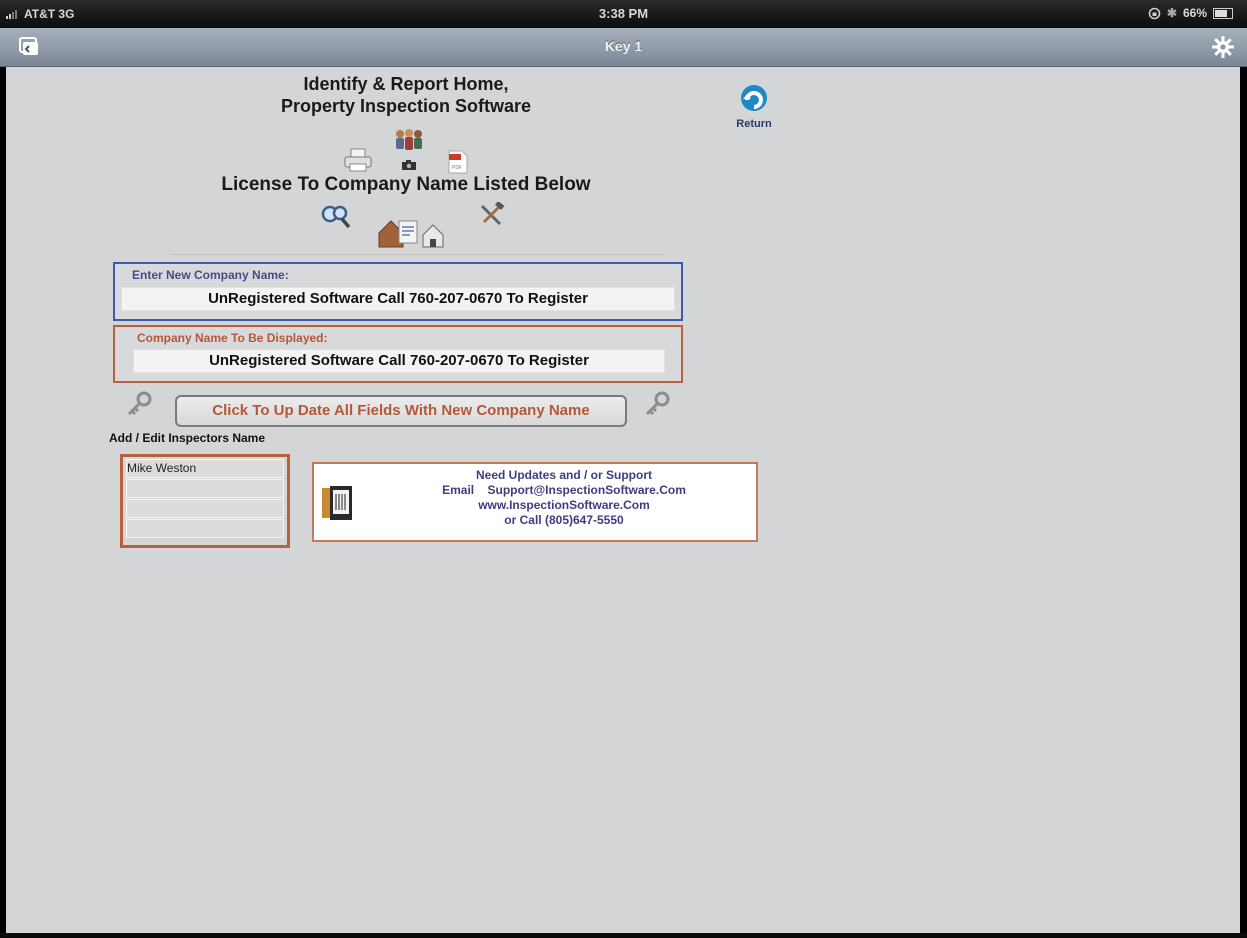 The image size is (1247, 938). I want to click on status-time: 3:38 PM, so click(623, 13).